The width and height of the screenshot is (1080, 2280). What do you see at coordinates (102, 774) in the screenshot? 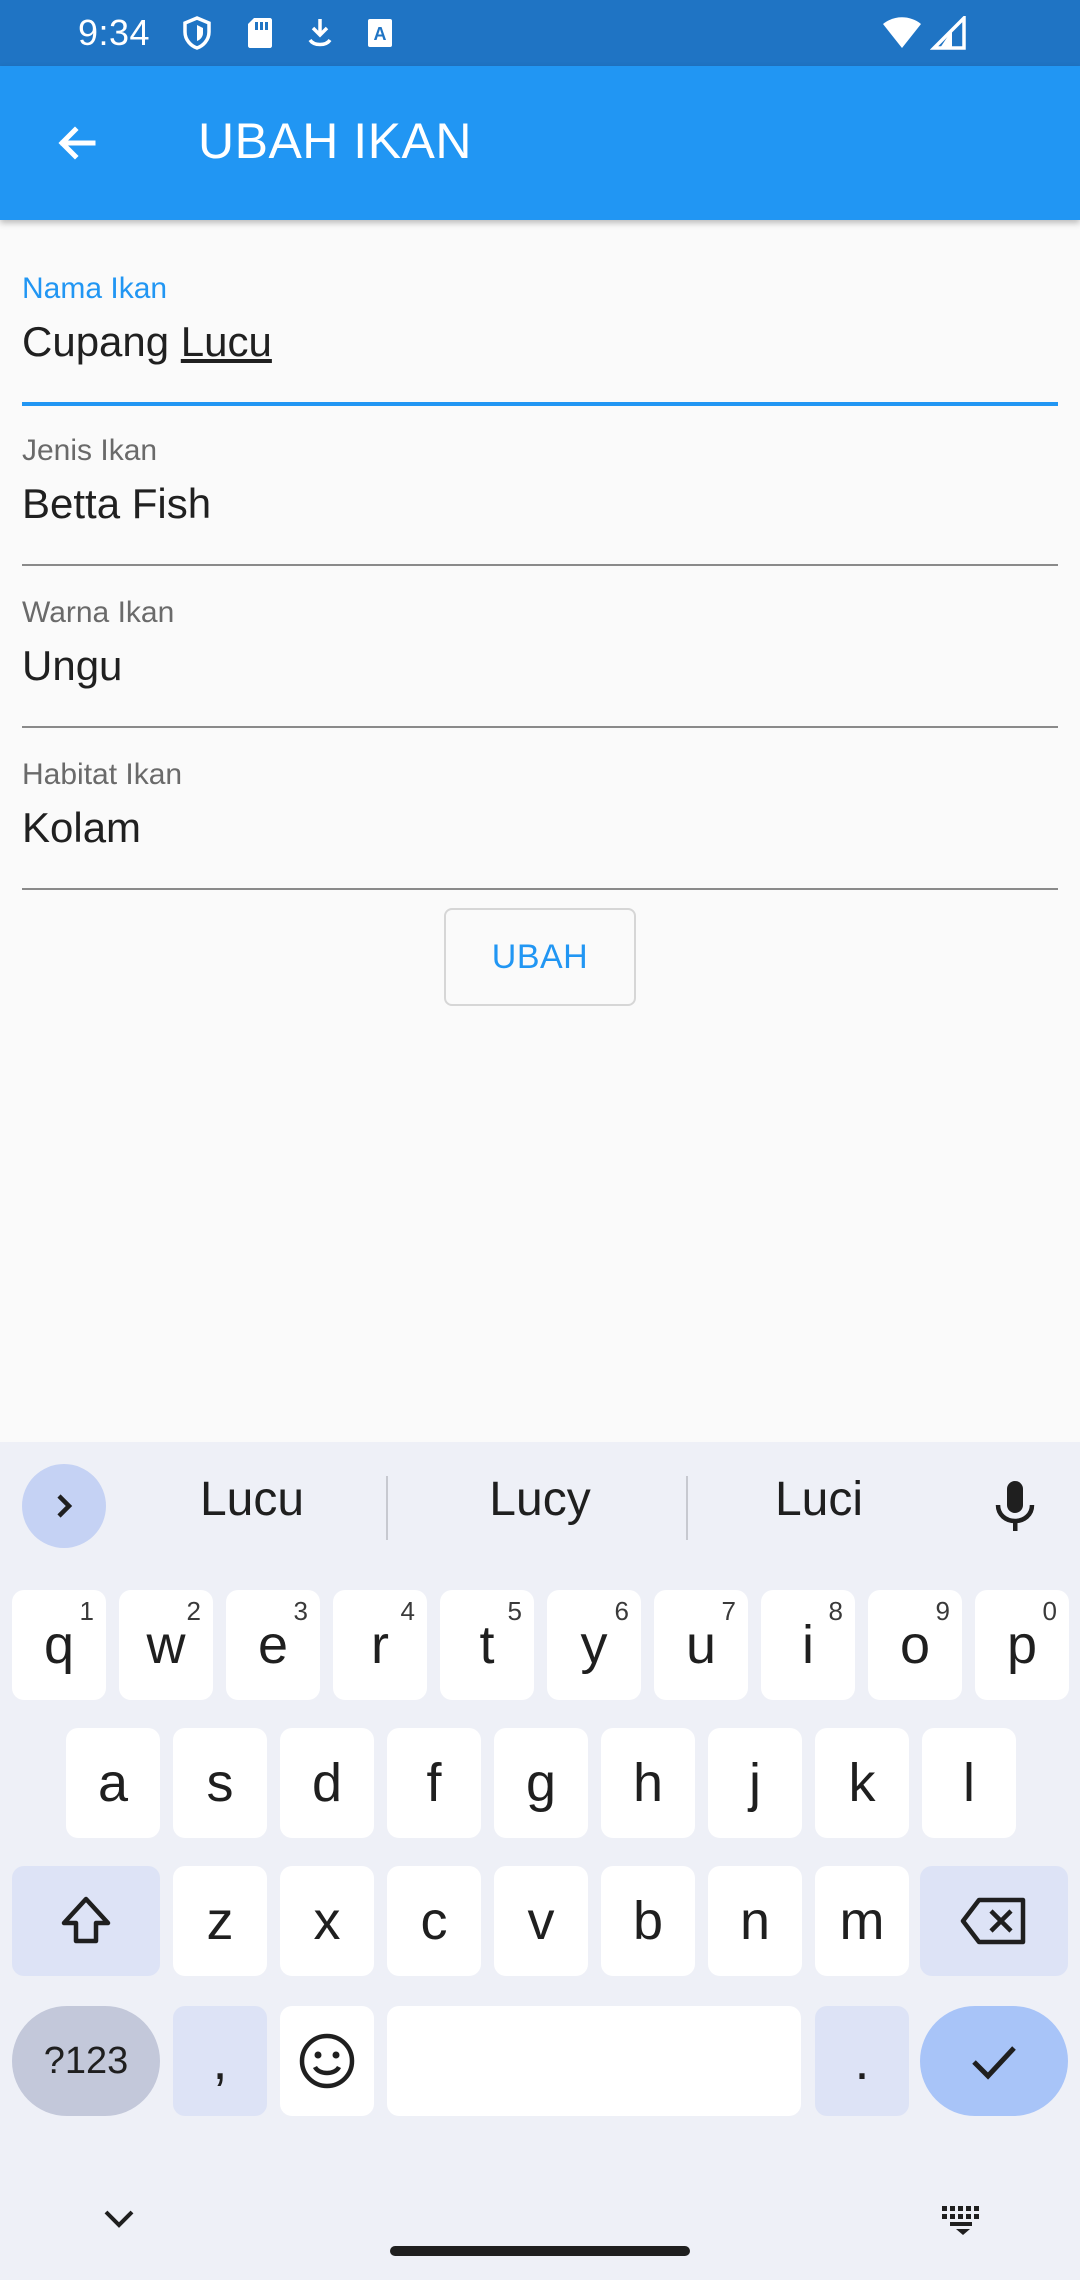
I see `habitat-ikan-label: Habitat Ikan` at bounding box center [102, 774].